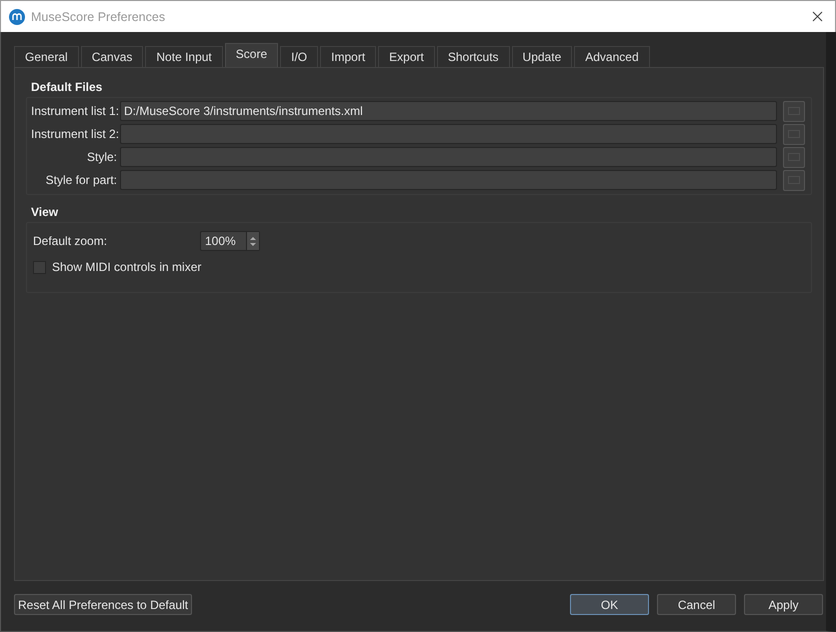  I want to click on spin-arrows-icon, so click(253, 241).